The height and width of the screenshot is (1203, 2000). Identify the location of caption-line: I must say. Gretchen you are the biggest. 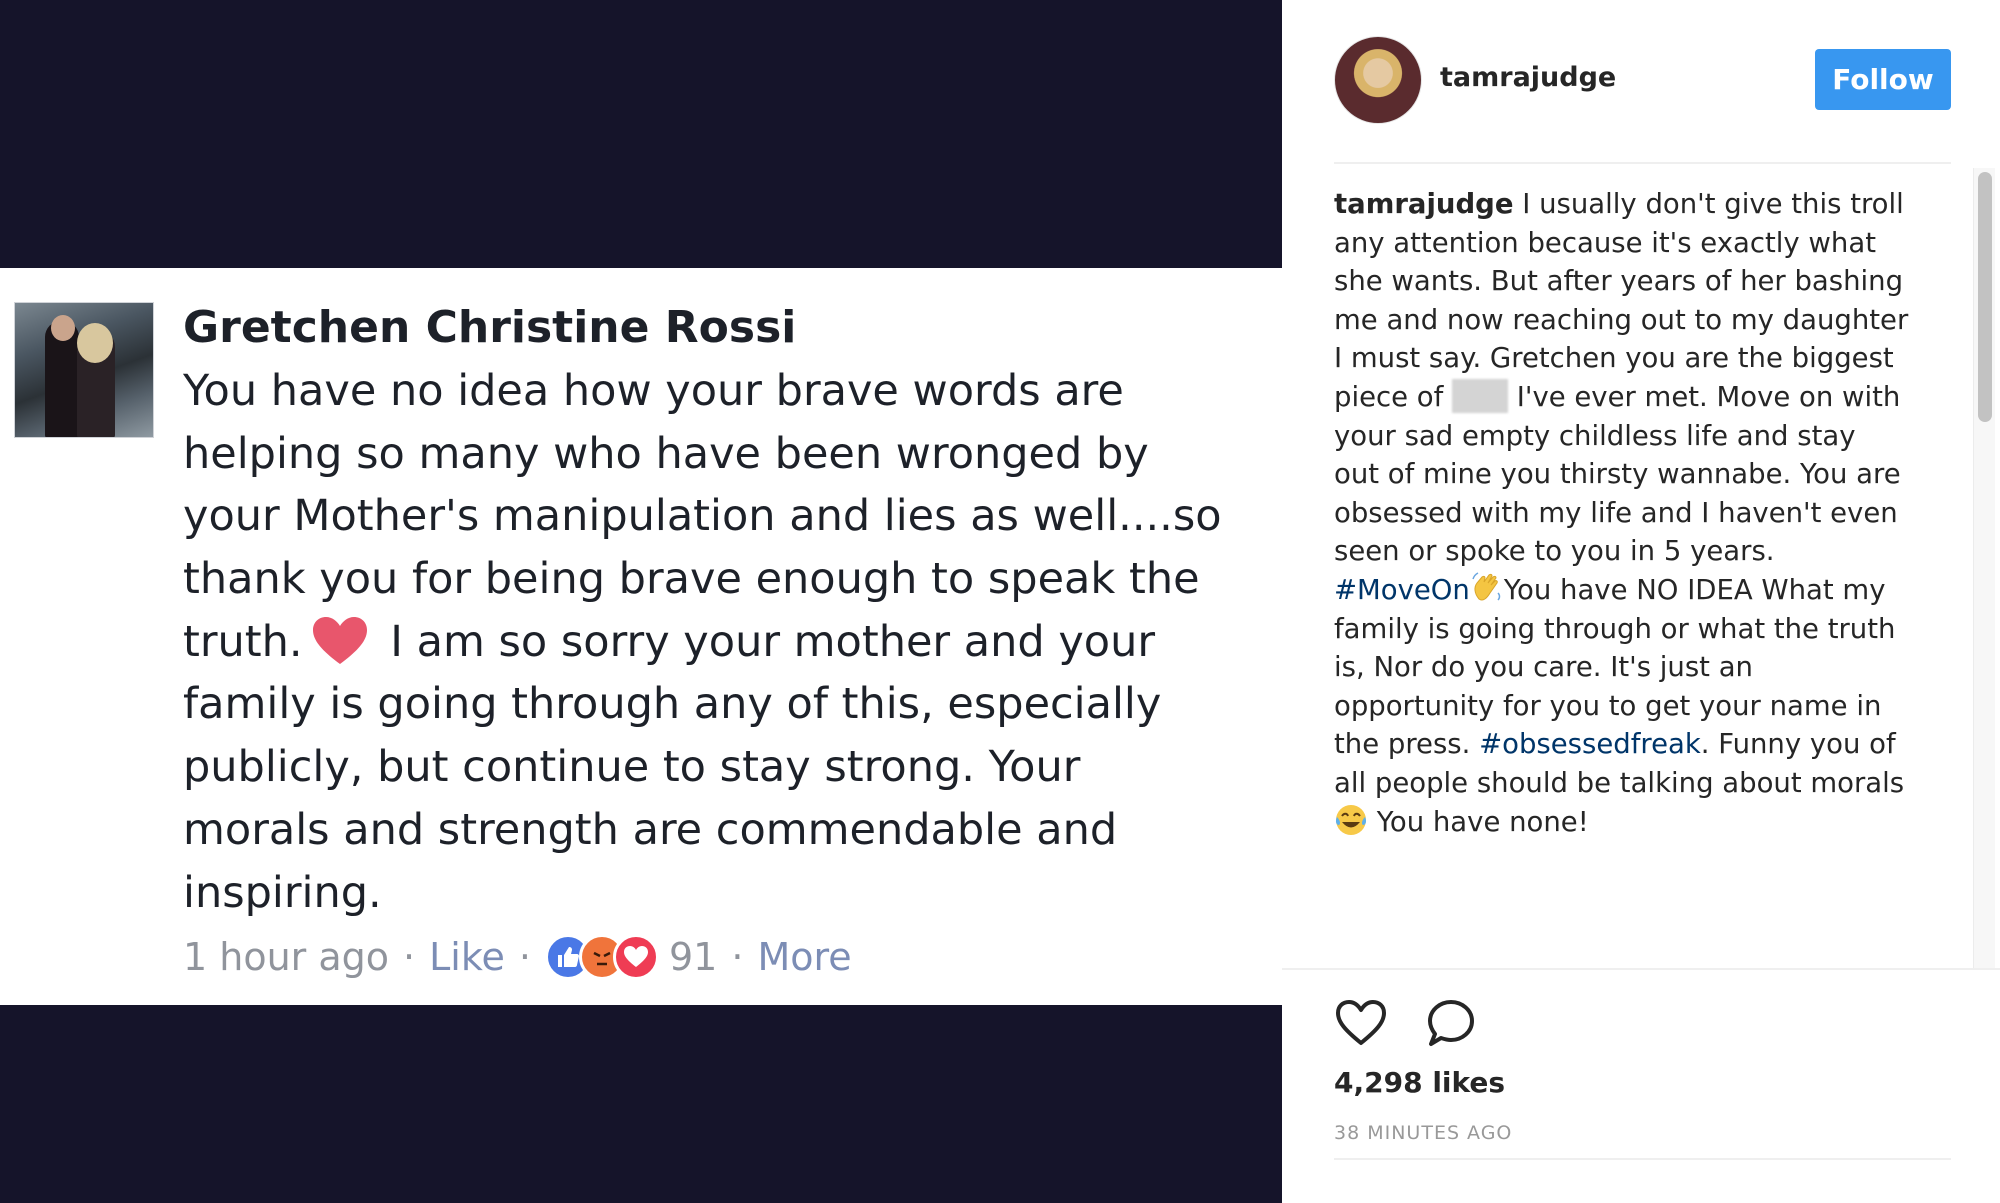
(1614, 358).